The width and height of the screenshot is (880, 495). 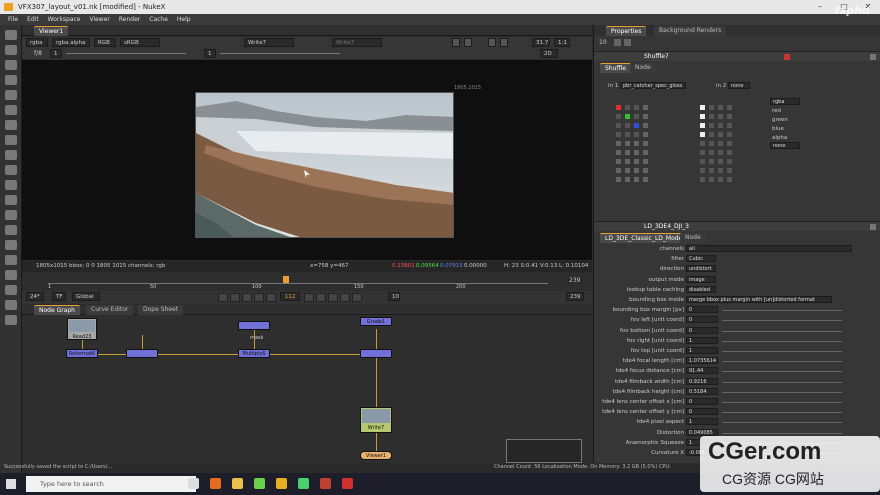 What do you see at coordinates (59, 296) in the screenshot?
I see `format-dropdown: TF` at bounding box center [59, 296].